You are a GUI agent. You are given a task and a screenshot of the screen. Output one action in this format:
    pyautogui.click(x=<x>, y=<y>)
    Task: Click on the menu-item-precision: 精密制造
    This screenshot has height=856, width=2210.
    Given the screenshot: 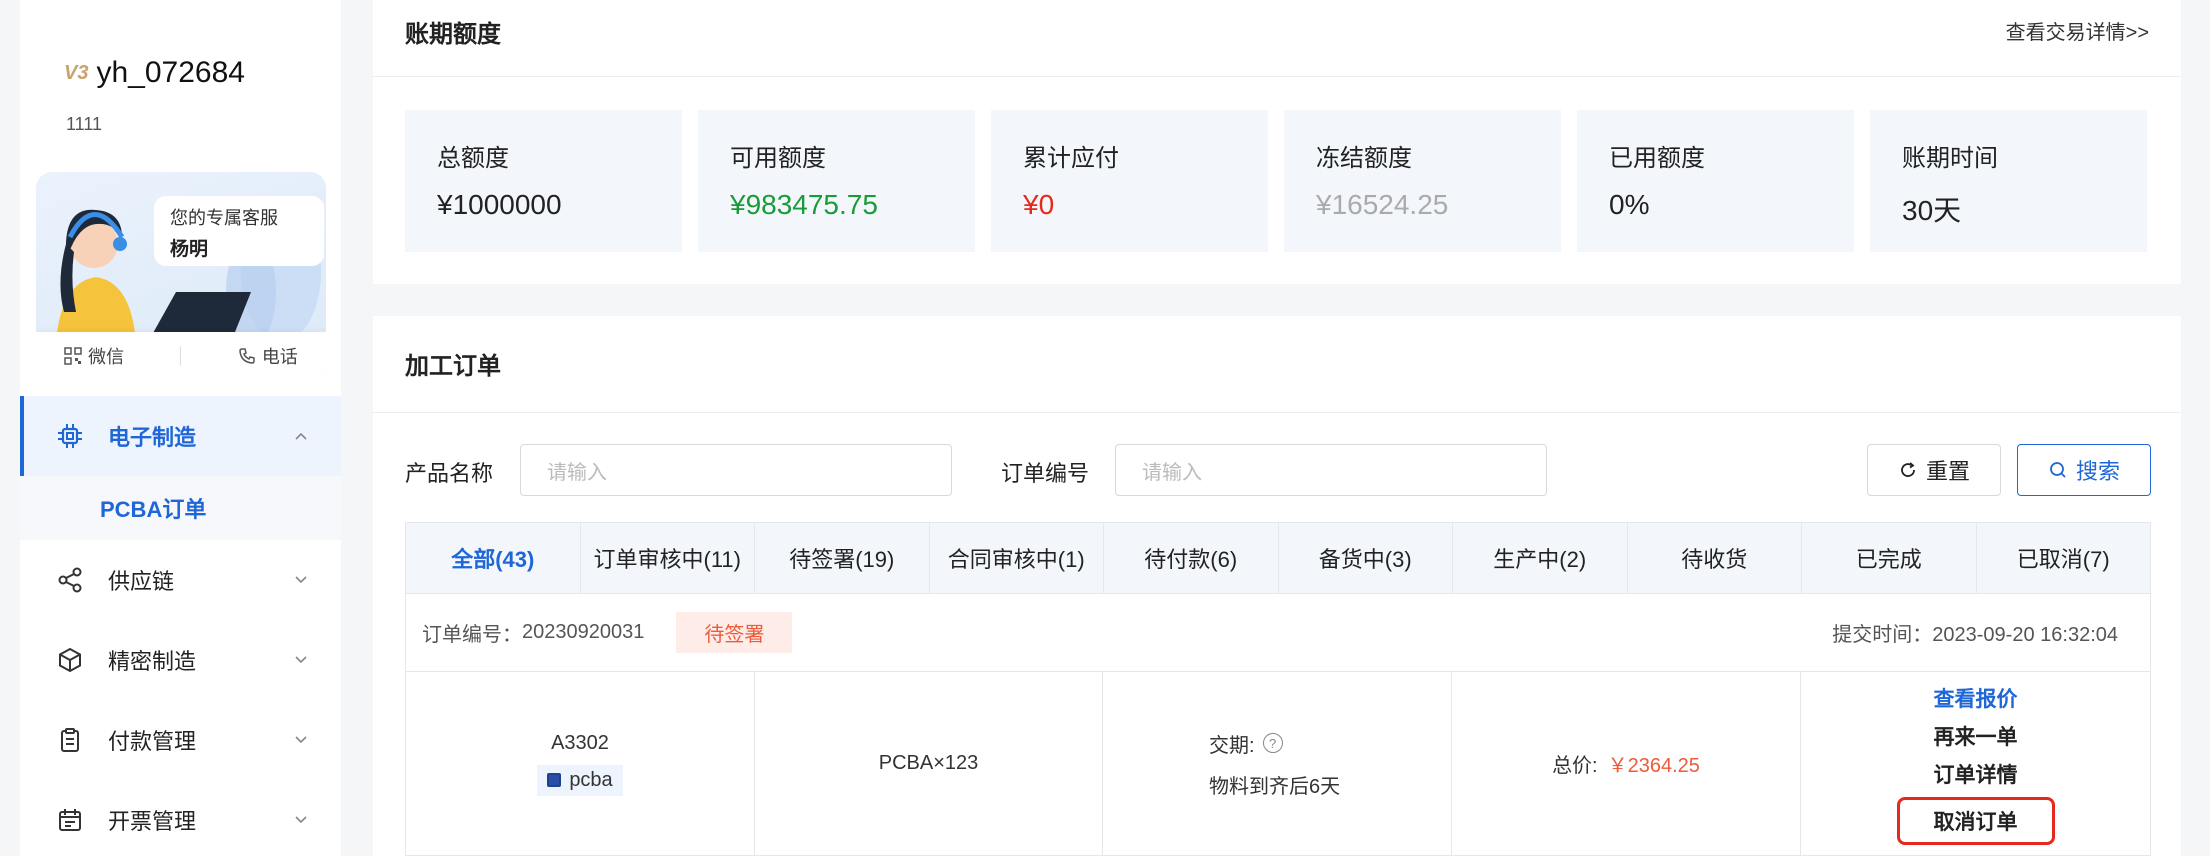 What is the action you would take?
    pyautogui.click(x=180, y=660)
    